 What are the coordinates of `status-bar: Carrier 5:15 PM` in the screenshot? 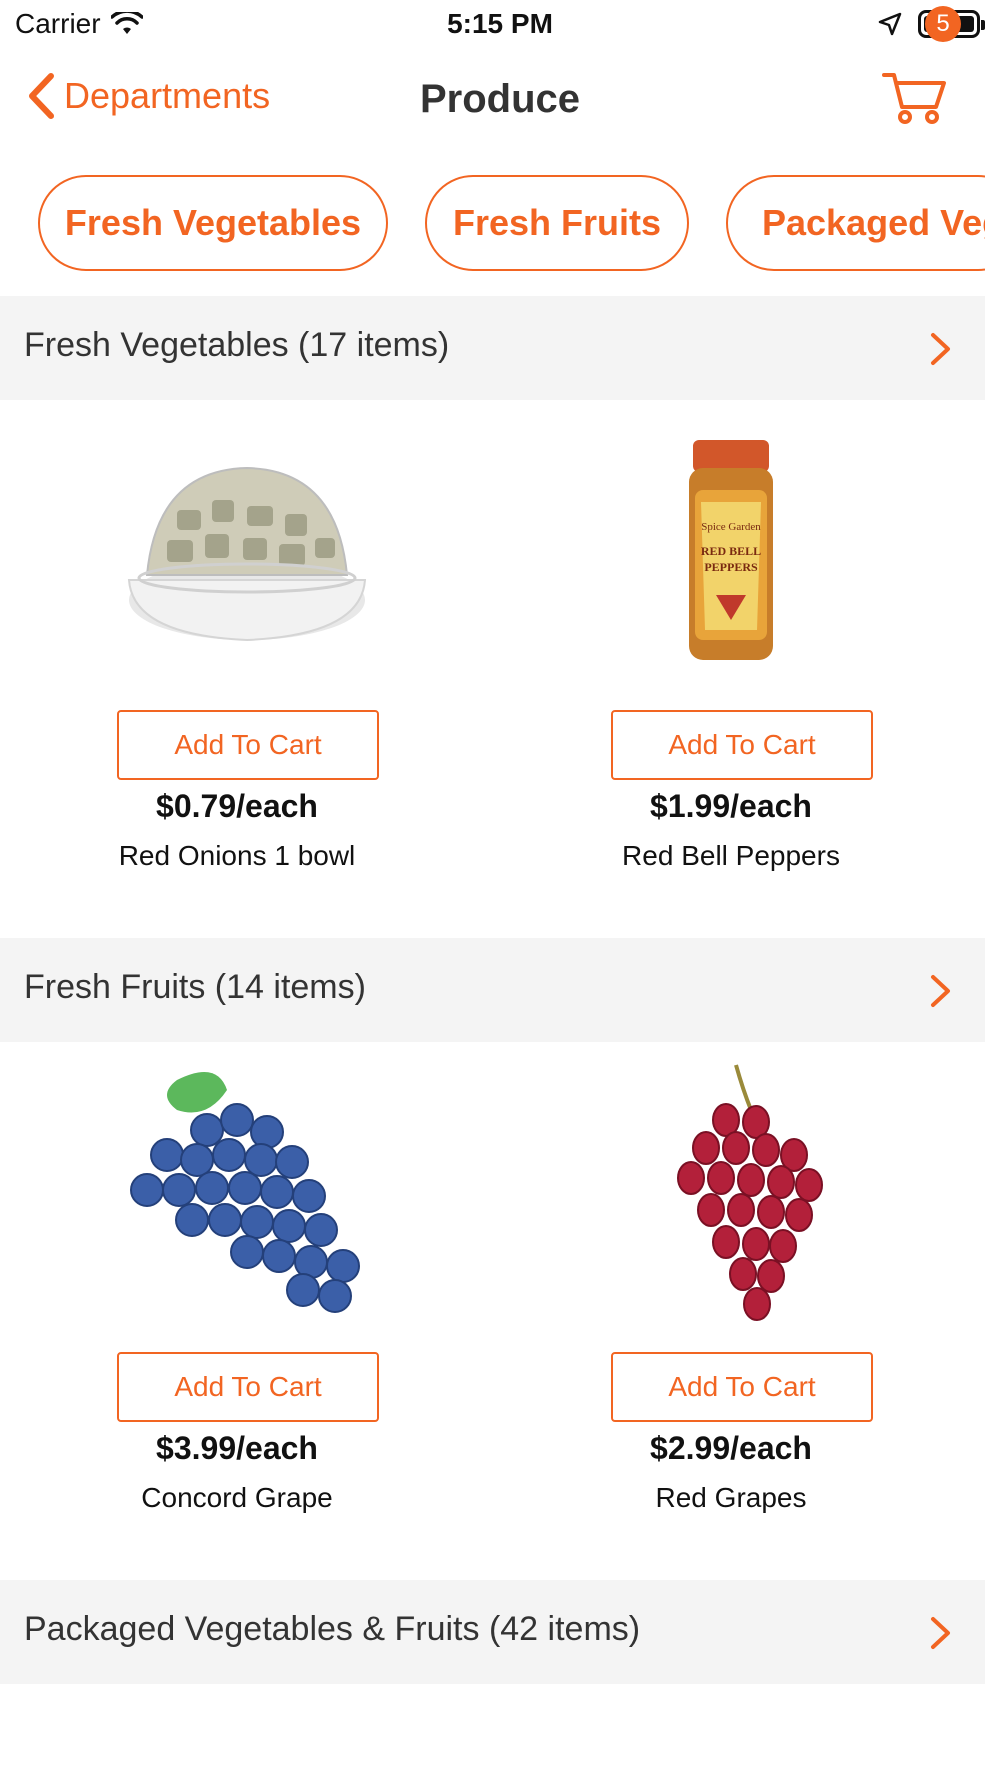 It's located at (500, 25).